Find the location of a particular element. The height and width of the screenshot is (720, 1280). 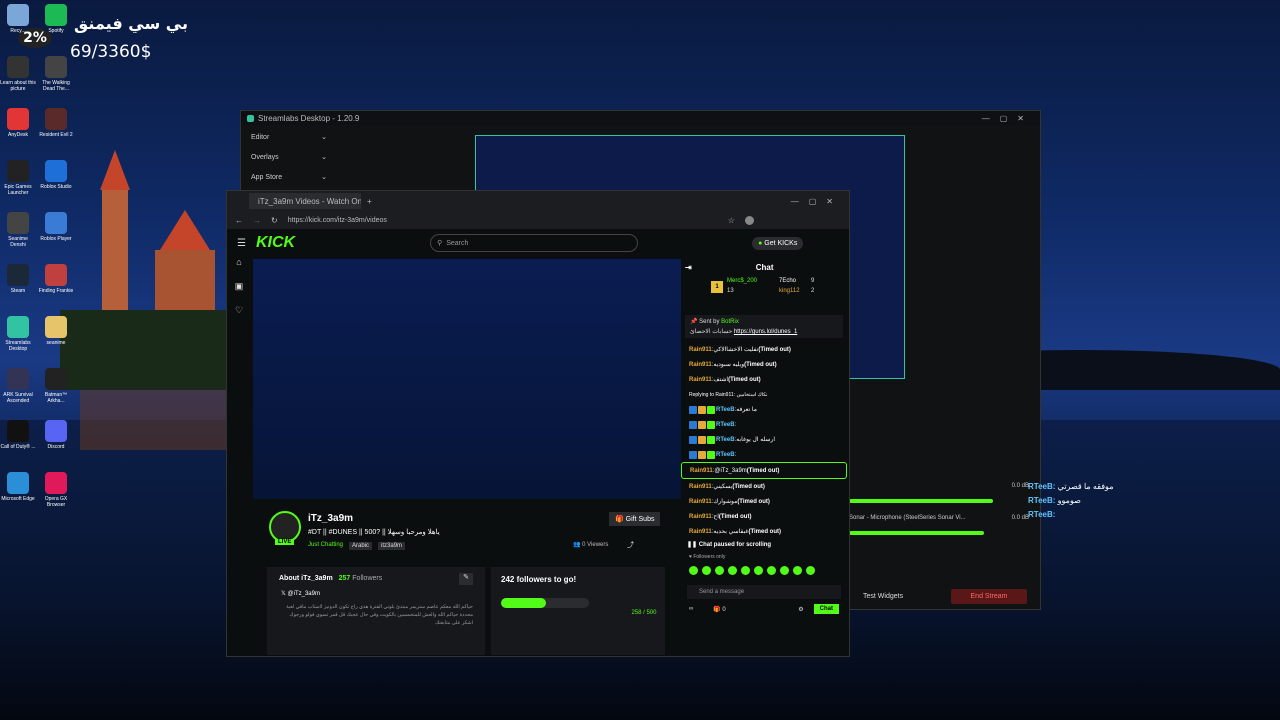

leader-2: 7Echo is located at coordinates (787, 281).